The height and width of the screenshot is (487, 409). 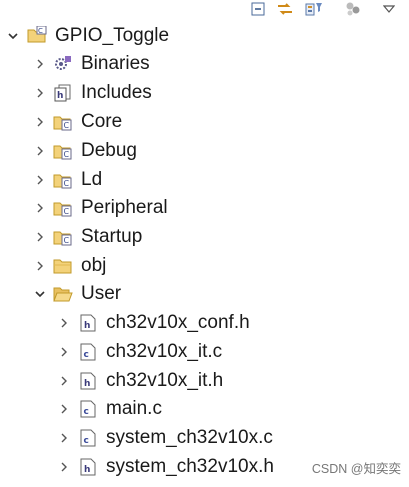 I want to click on focus-task-icon, so click(x=353, y=9).